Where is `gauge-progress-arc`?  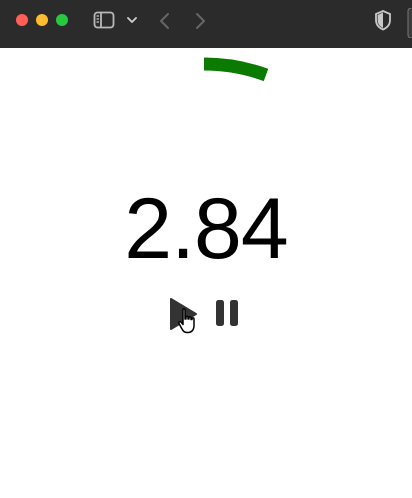 gauge-progress-arc is located at coordinates (236, 69).